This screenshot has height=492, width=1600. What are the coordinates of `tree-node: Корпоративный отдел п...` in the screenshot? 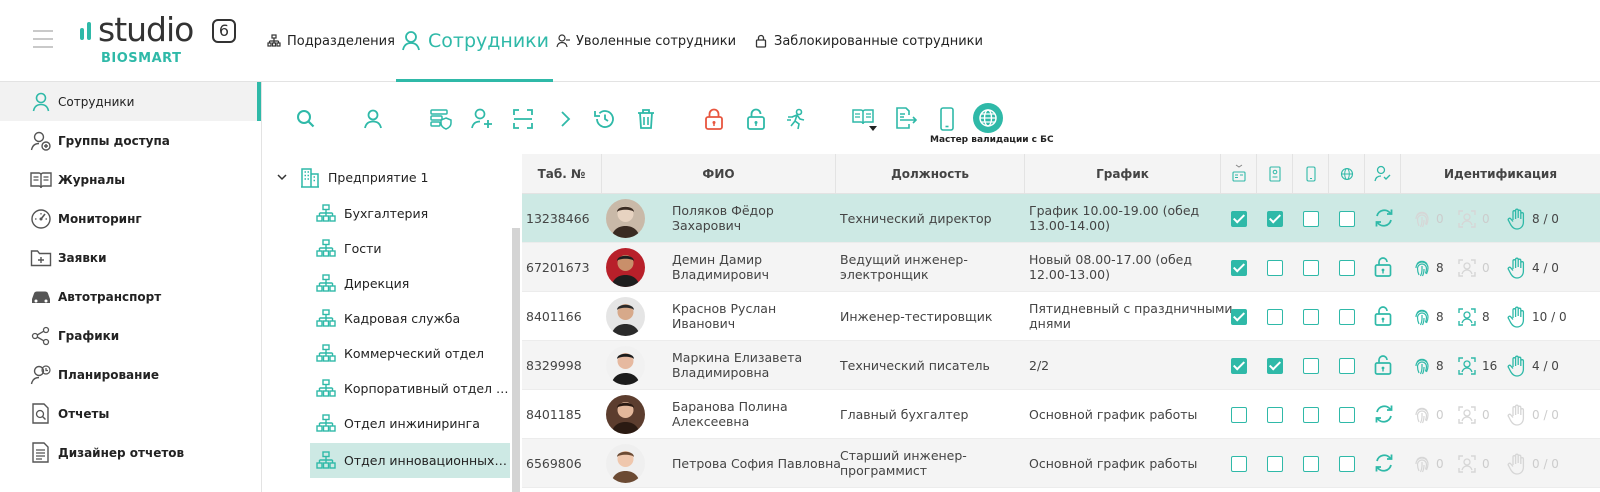 It's located at (410, 388).